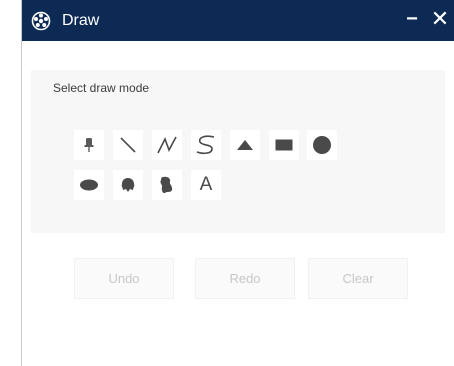 This screenshot has height=366, width=454. I want to click on tool-text: A, so click(206, 185).